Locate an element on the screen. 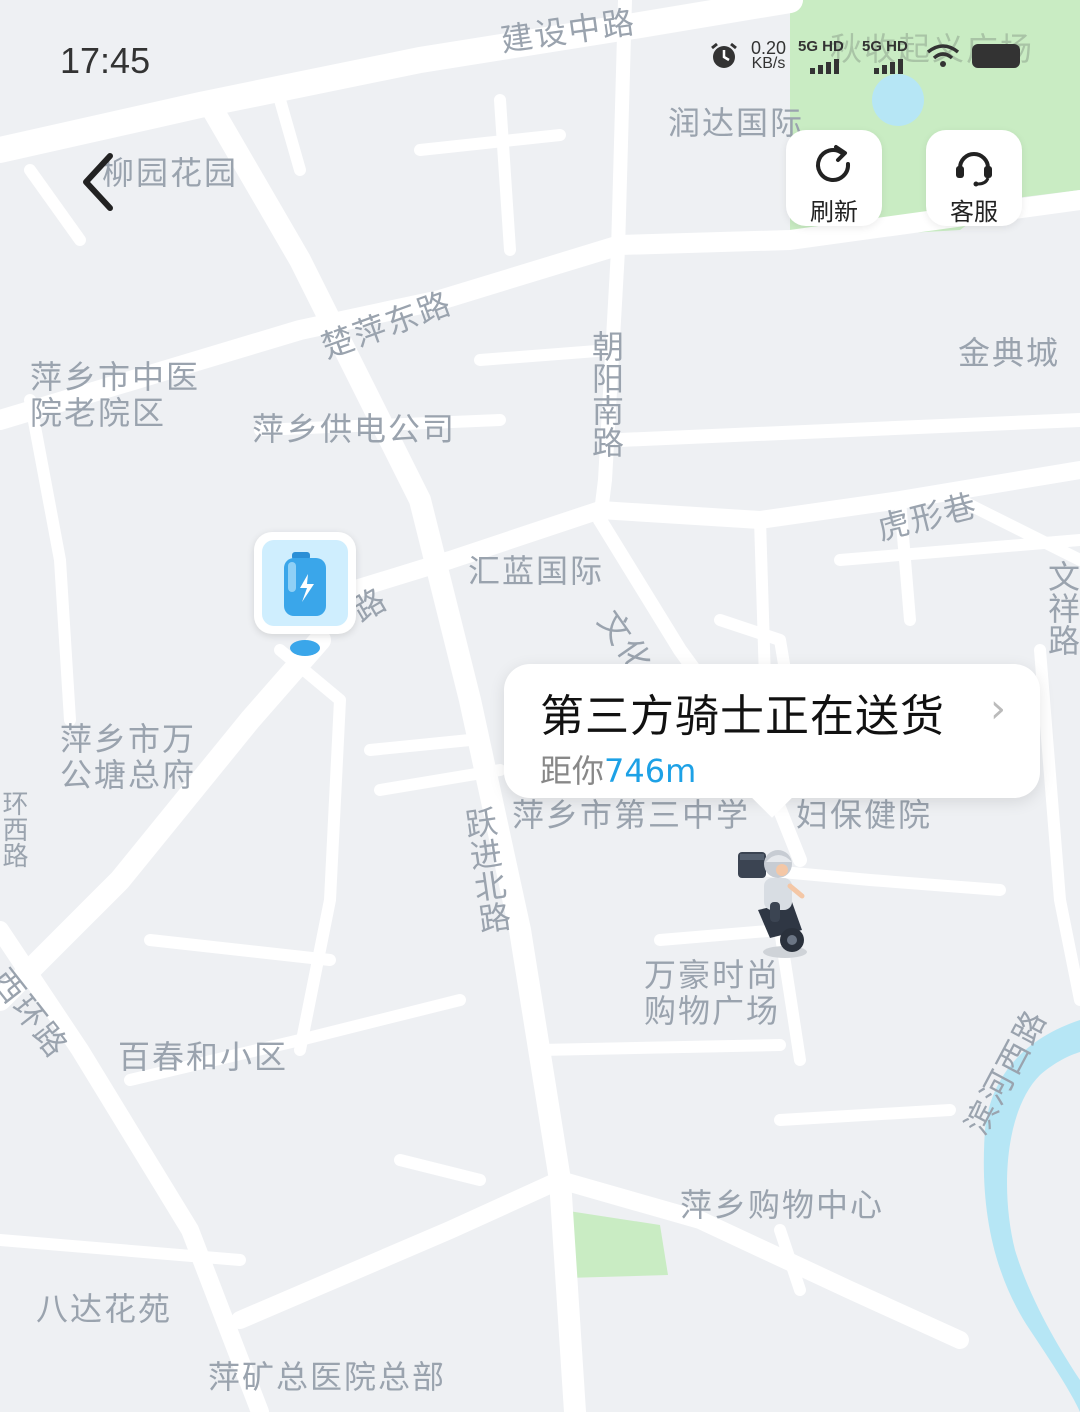  marker-pin-dot is located at coordinates (305, 648).